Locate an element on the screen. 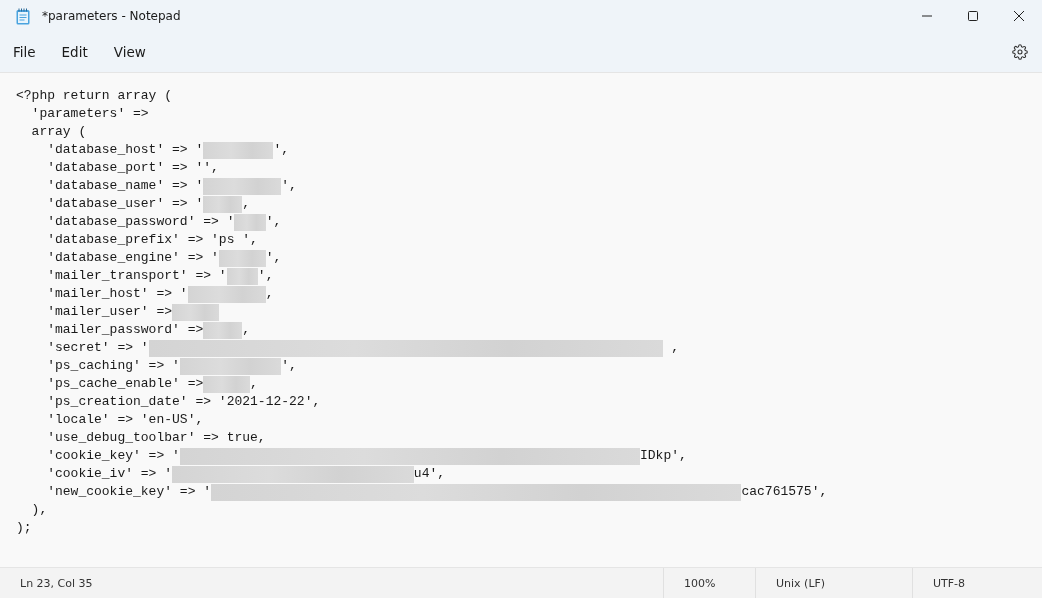 The width and height of the screenshot is (1042, 598). code-text: 'ps_cache_enable' => is located at coordinates (125, 384).